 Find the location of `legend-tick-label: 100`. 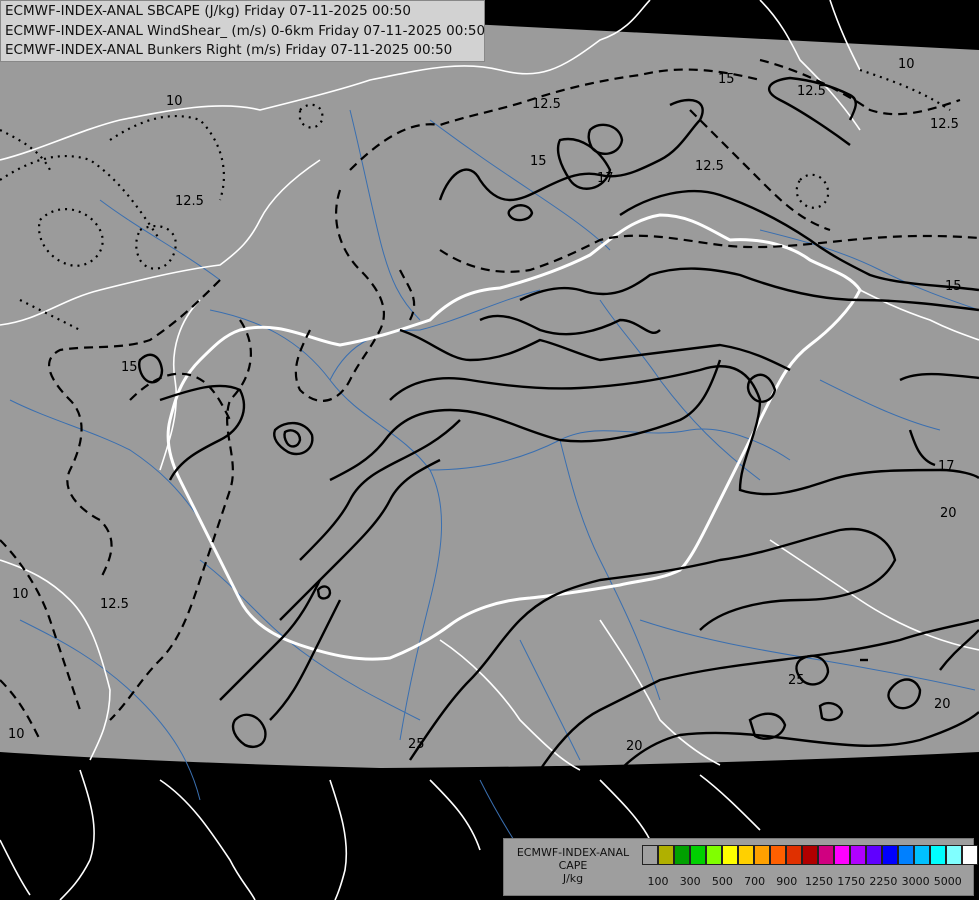

legend-tick-label: 100 is located at coordinates (658, 881).